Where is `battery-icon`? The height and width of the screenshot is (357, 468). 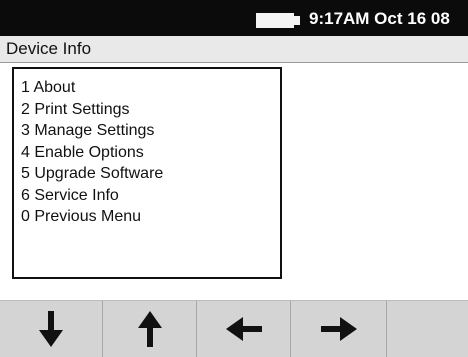
battery-icon is located at coordinates (280, 20).